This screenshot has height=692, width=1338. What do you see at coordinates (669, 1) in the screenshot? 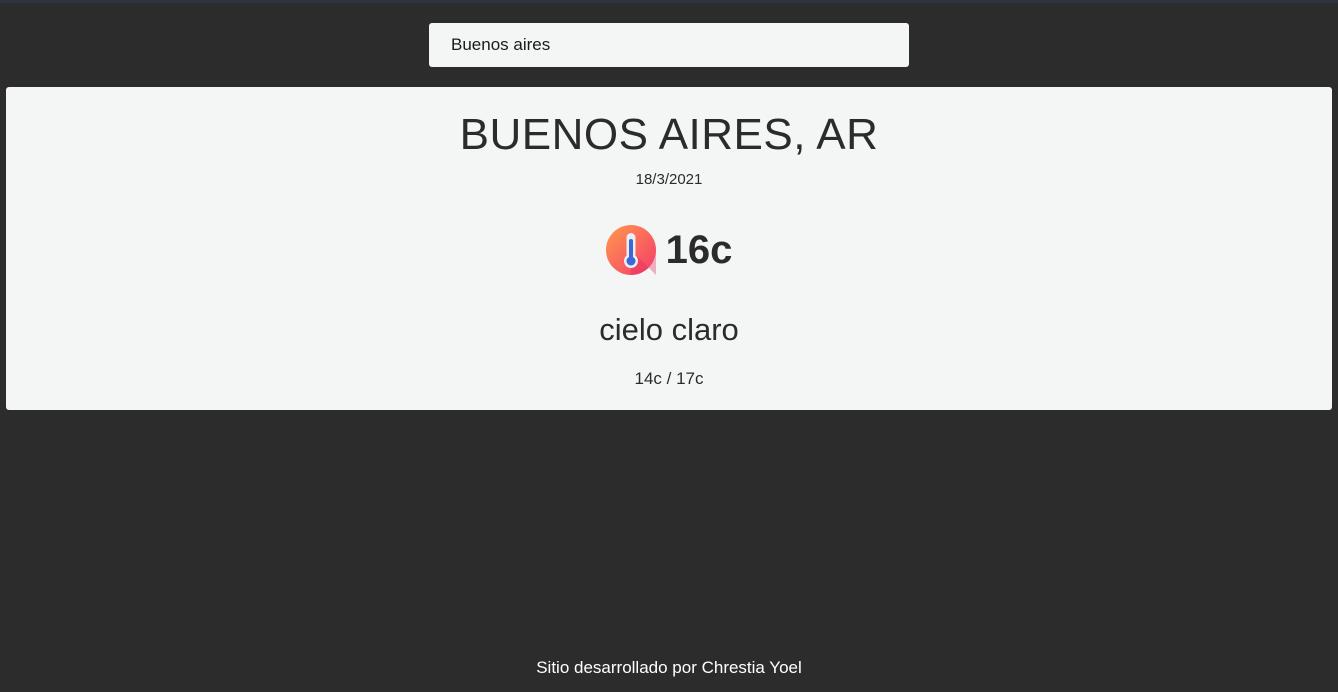
I see `top-border` at bounding box center [669, 1].